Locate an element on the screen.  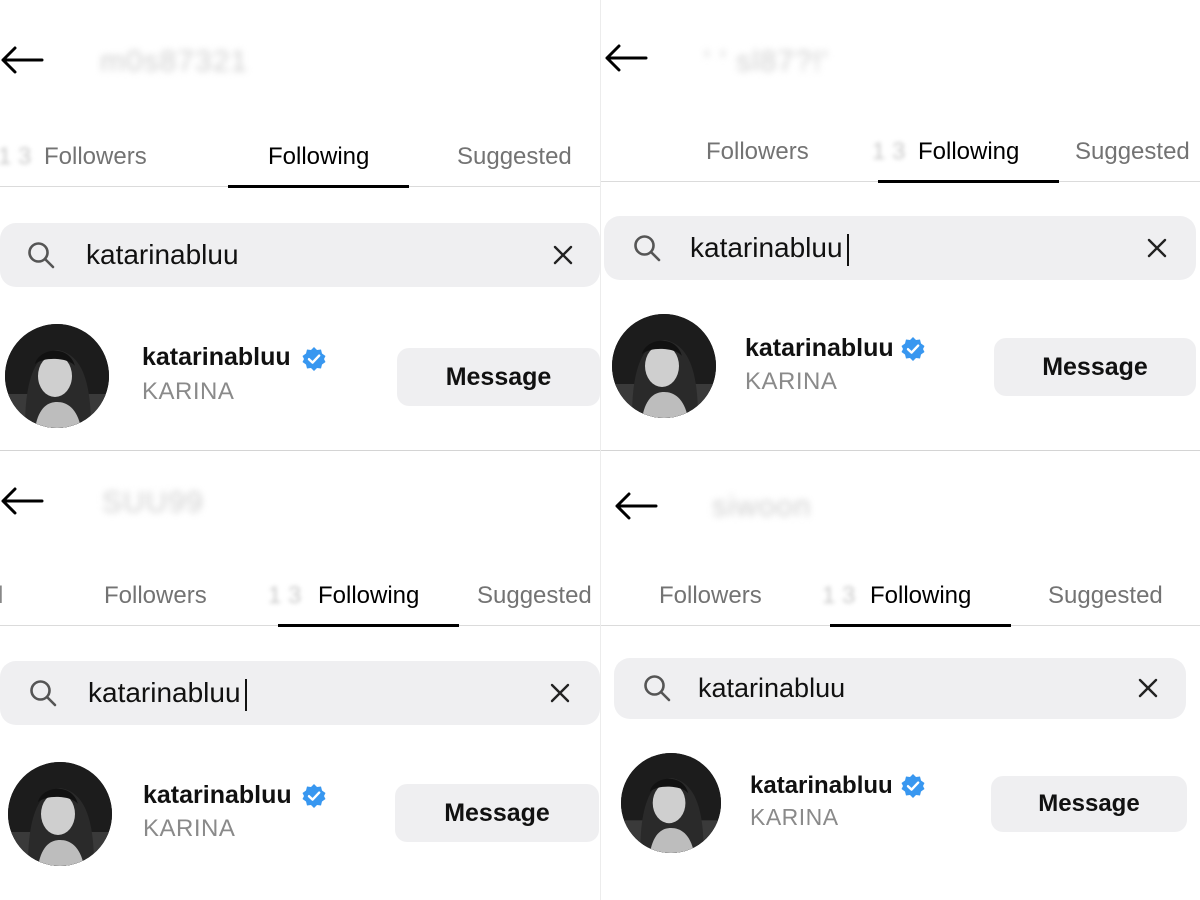
tab-bar: 1 3 Followers Following Suggested is located at coordinates (300, 157).